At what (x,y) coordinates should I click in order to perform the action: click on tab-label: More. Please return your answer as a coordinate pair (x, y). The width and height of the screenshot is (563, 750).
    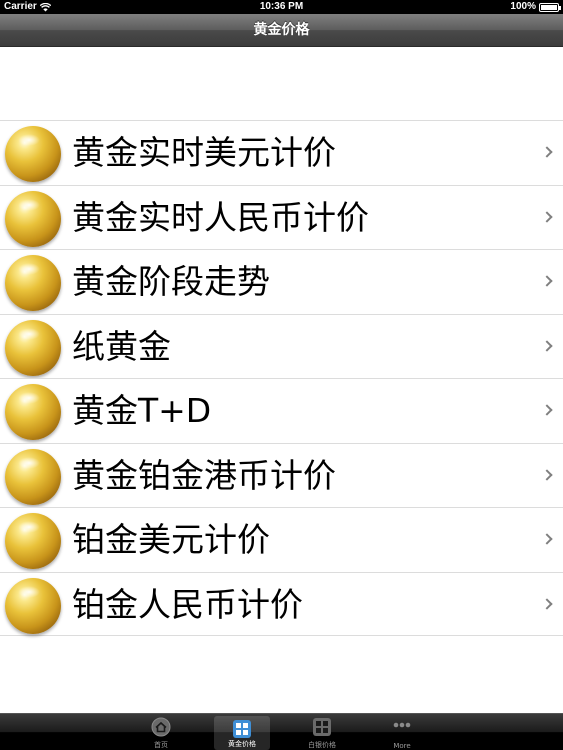
    Looking at the image, I should click on (402, 746).